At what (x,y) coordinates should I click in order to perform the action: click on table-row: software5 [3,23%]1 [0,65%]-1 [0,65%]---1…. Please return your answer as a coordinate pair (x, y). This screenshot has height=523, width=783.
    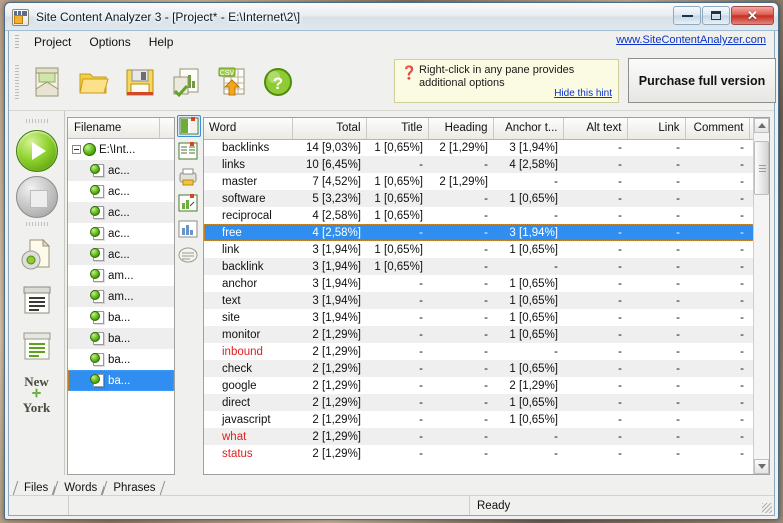
    Looking at the image, I should click on (478, 198).